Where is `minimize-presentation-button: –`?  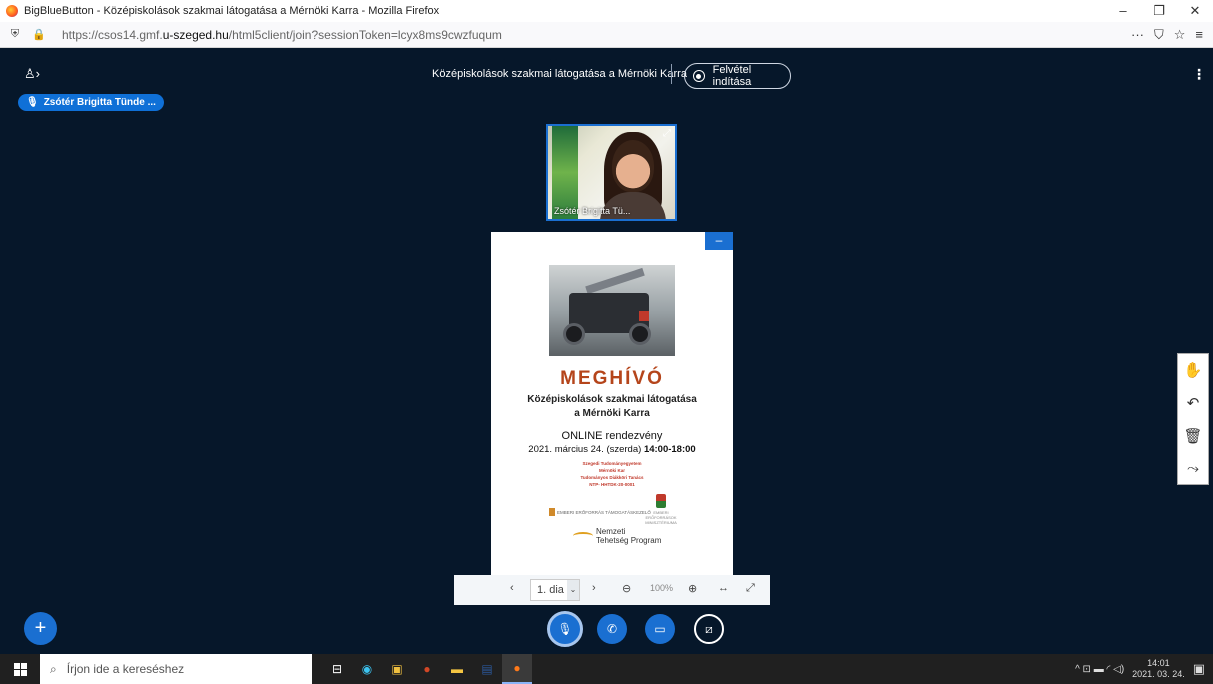 minimize-presentation-button: – is located at coordinates (719, 241).